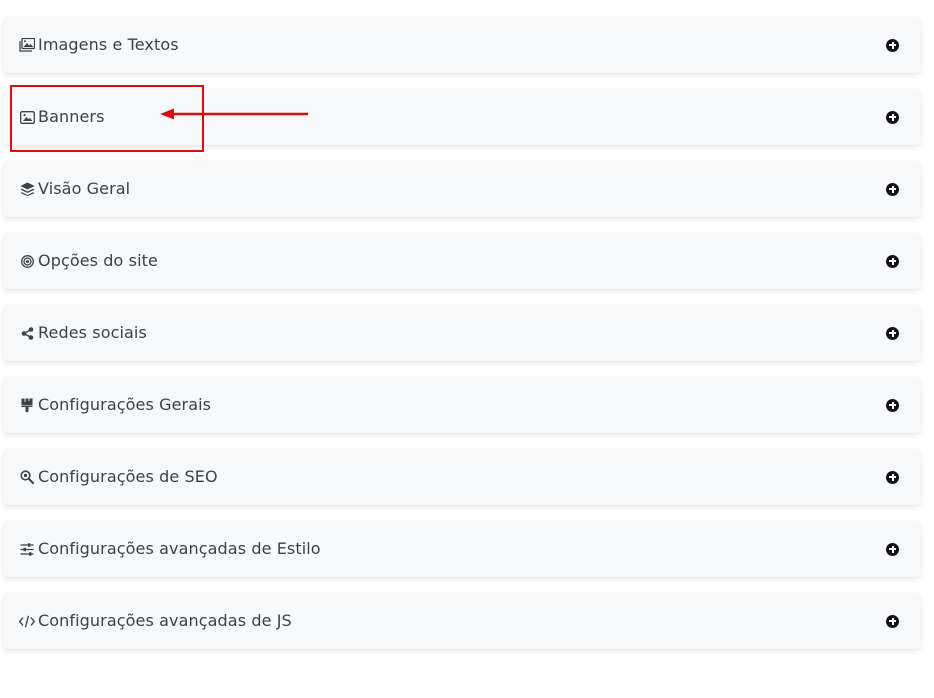 This screenshot has height=698, width=934. I want to click on images-icon, so click(27, 45).